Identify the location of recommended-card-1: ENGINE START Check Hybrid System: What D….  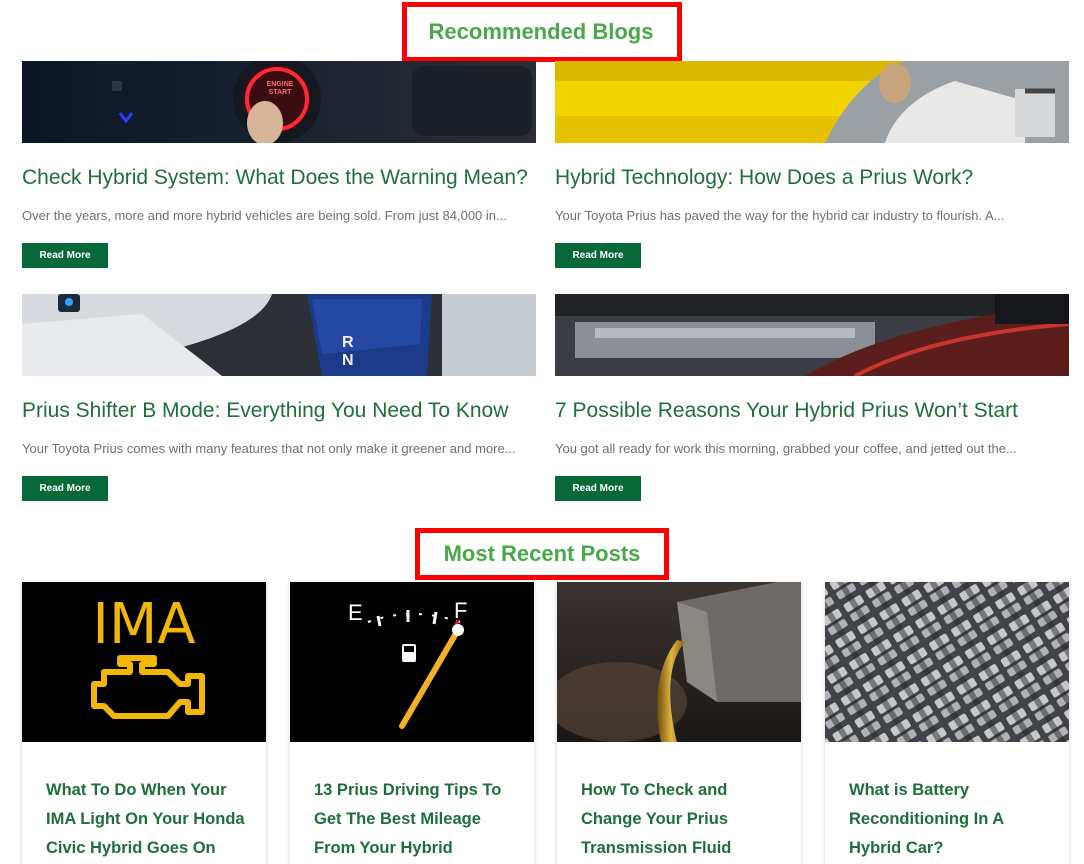
(279, 164).